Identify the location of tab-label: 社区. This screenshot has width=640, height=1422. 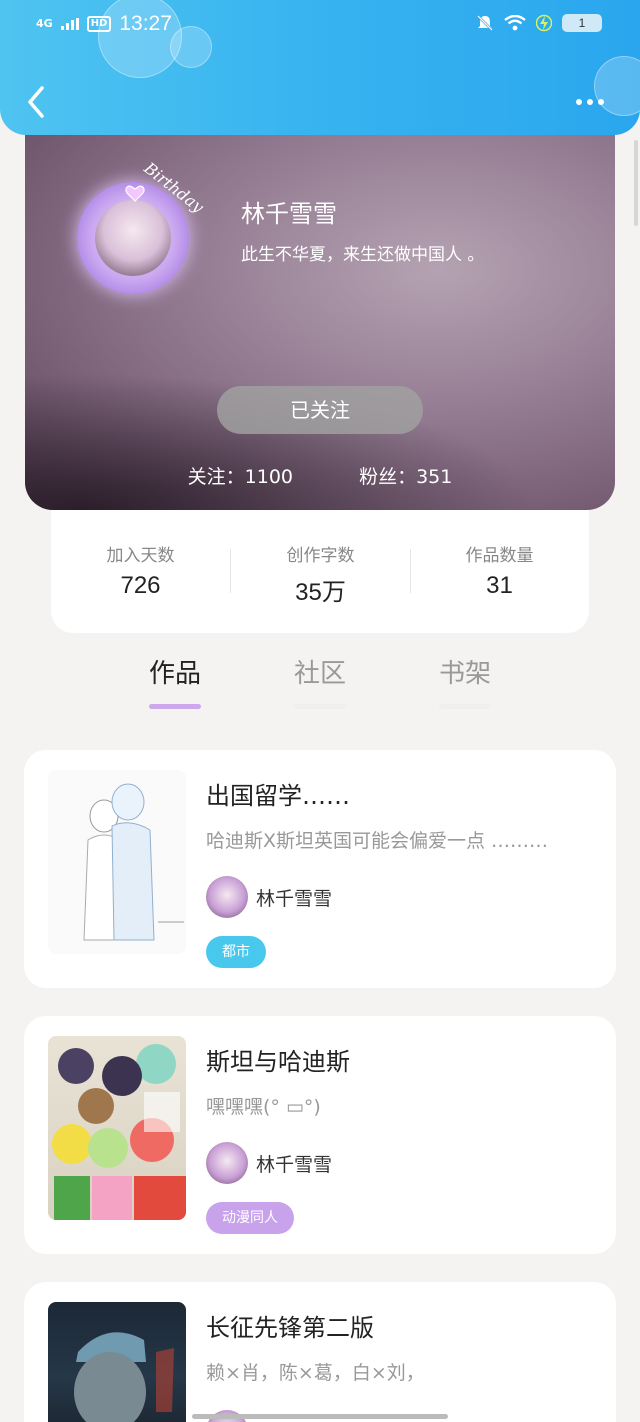
(319, 674).